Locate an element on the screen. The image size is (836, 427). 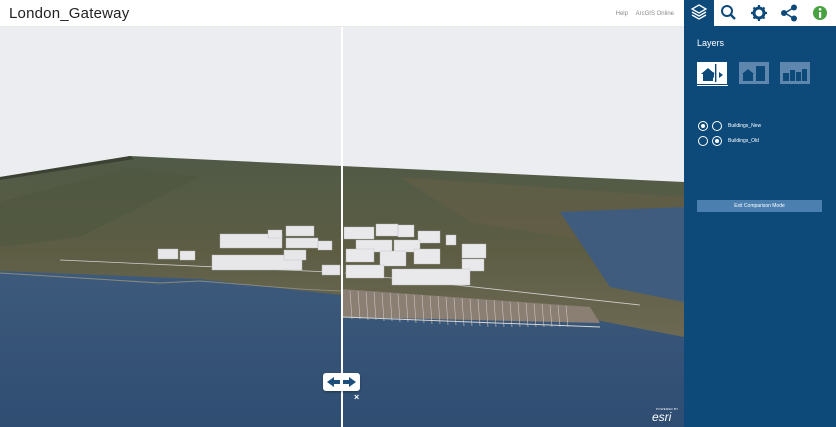
layer-row-buildings-old: Buildings_Old is located at coordinates (728, 140).